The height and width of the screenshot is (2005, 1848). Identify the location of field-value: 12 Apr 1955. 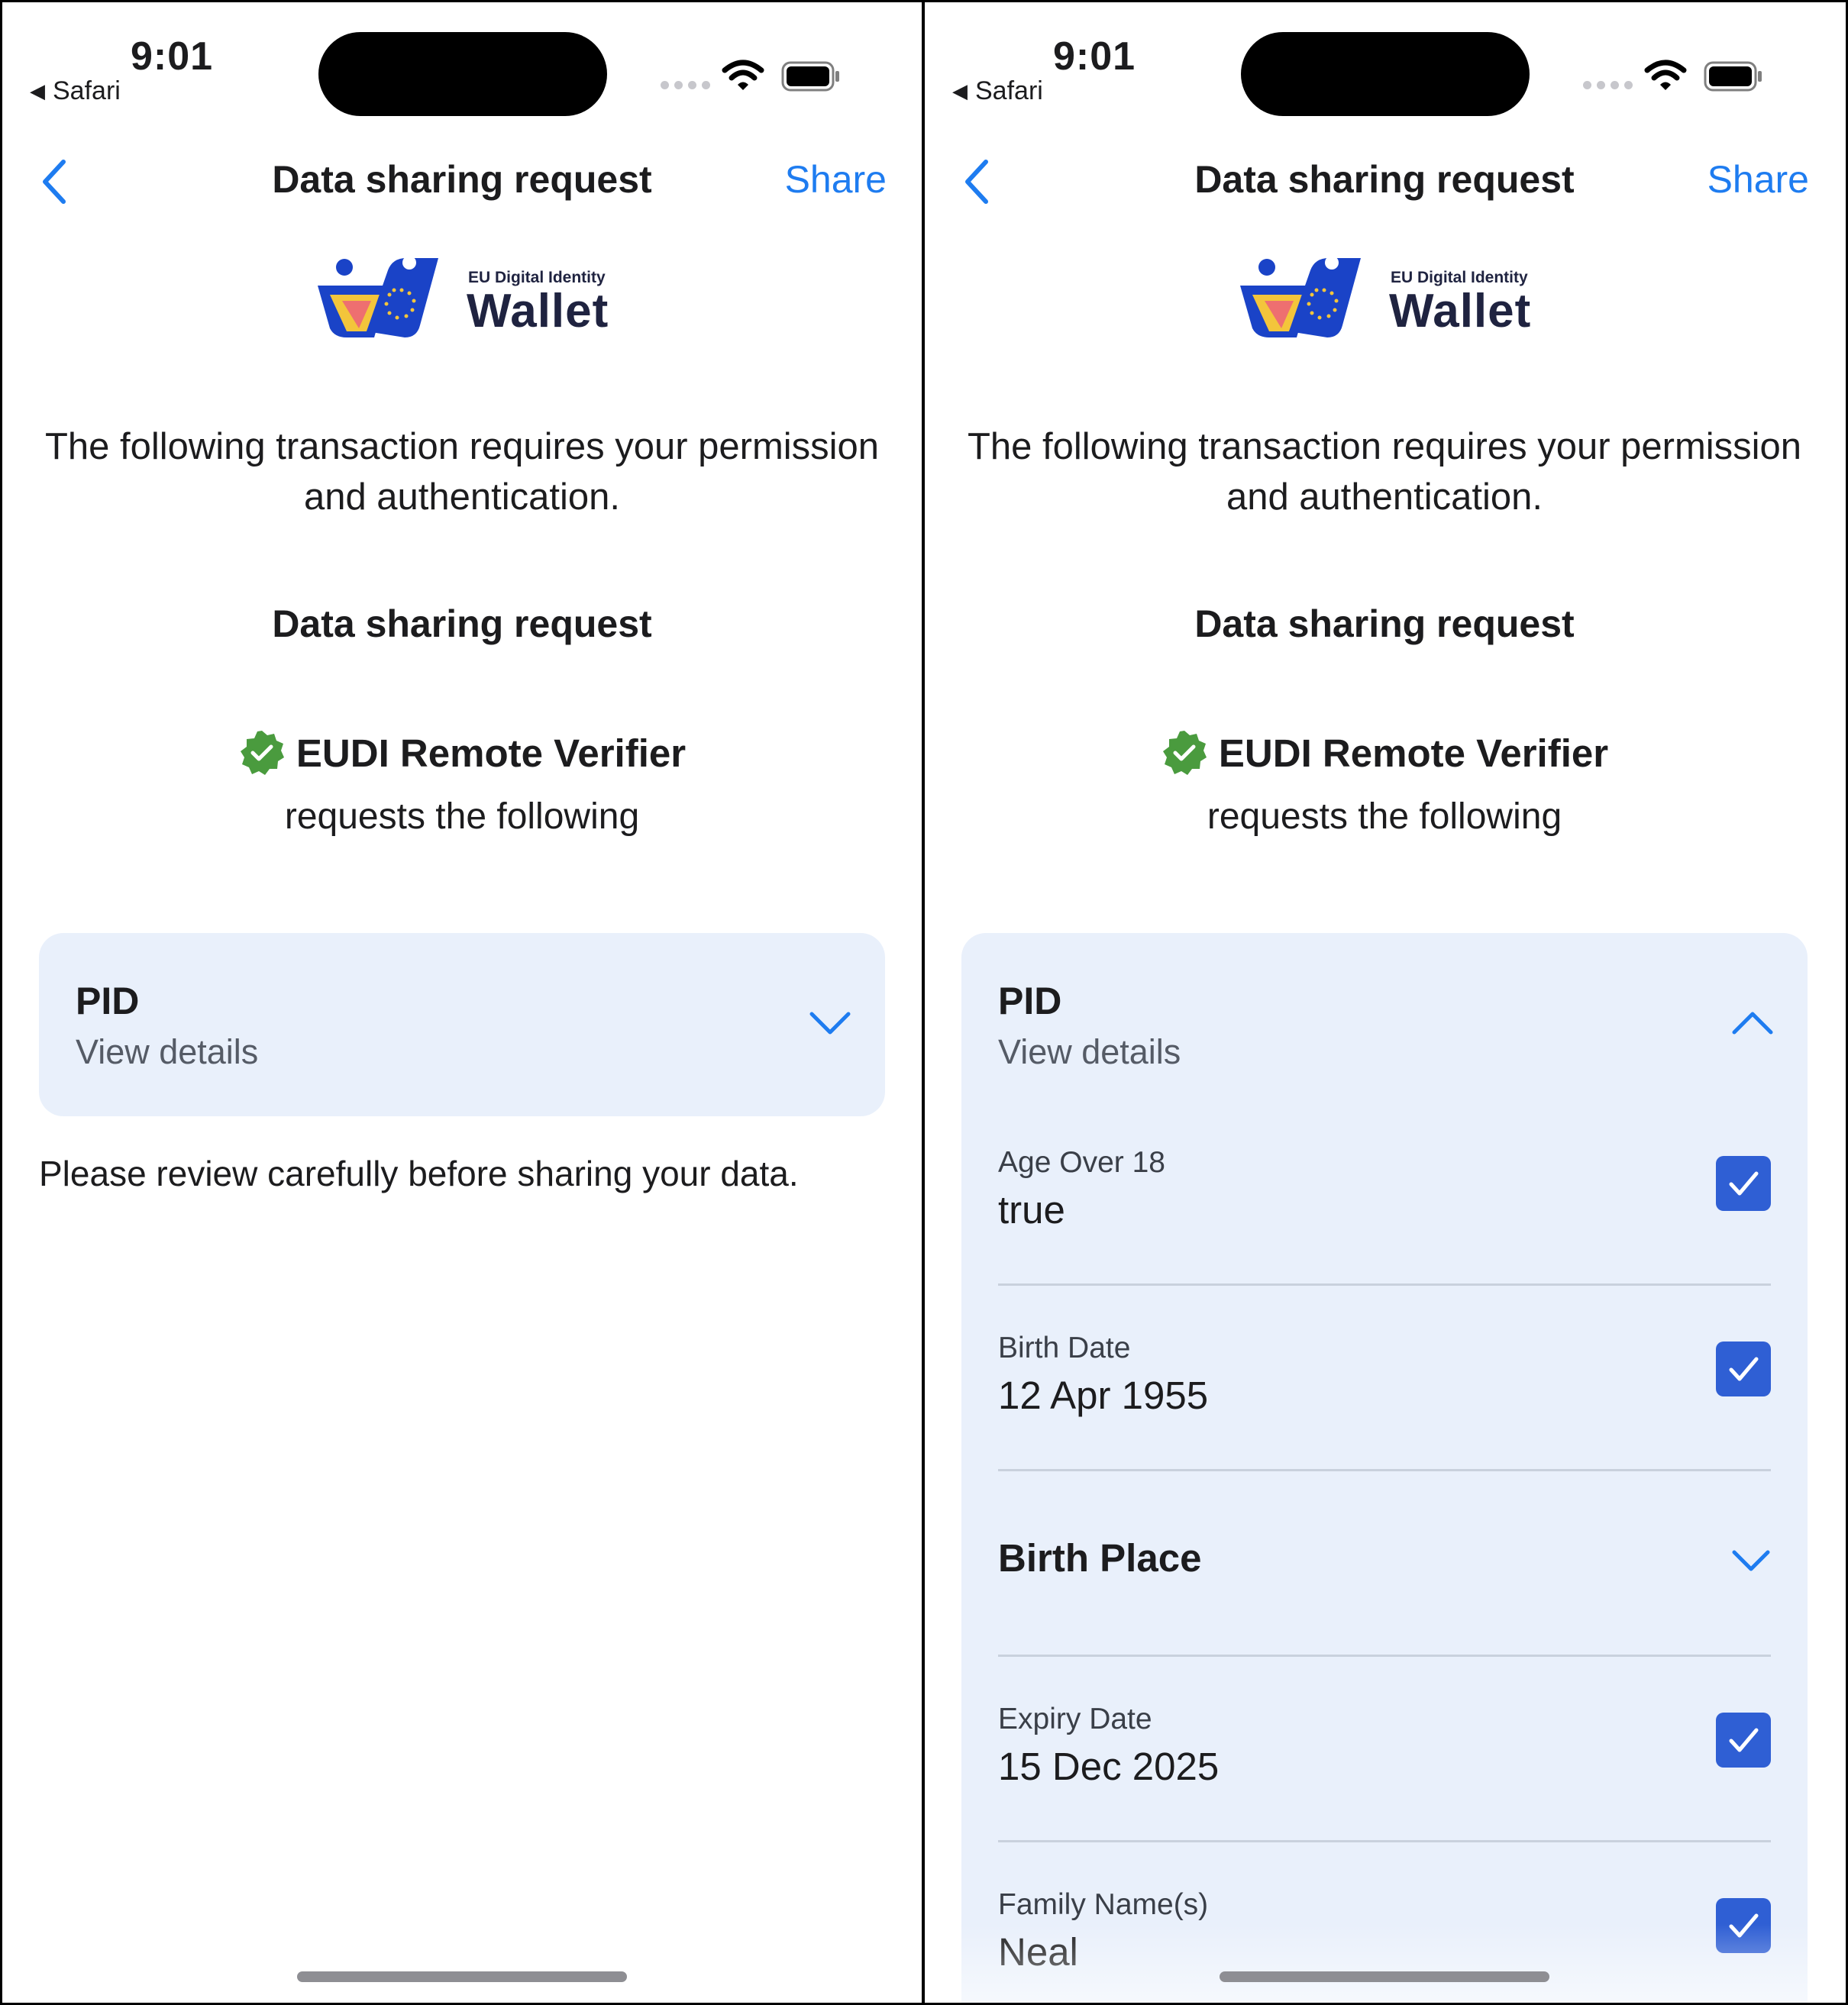
(1103, 1395).